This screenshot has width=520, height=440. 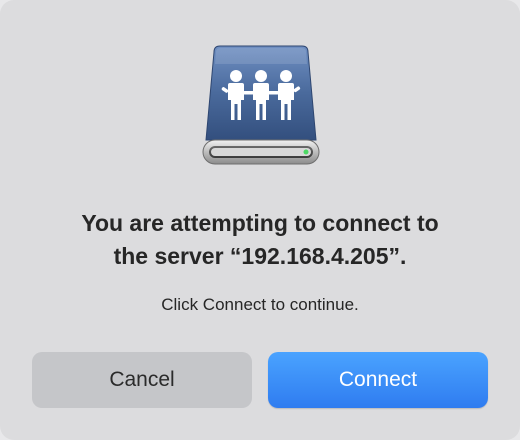 I want to click on shared-server-drive-icon, so click(x=261, y=106).